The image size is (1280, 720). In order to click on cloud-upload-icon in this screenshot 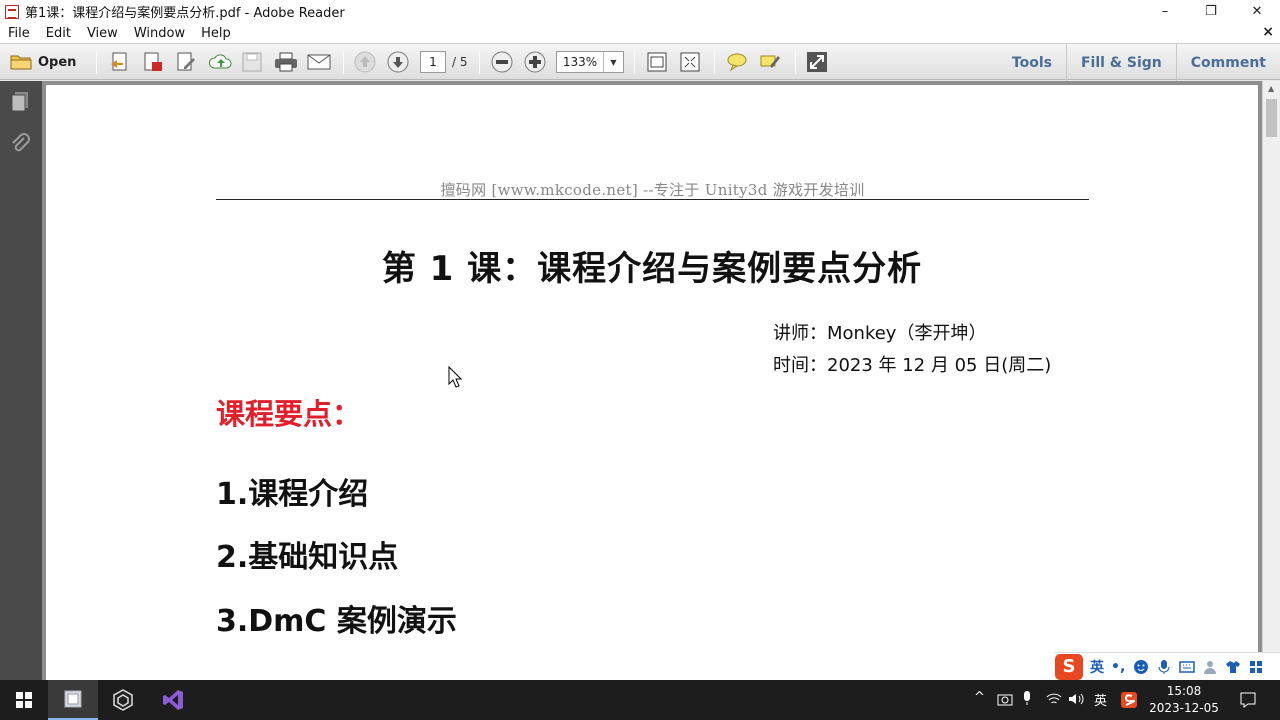, I will do `click(220, 61)`.